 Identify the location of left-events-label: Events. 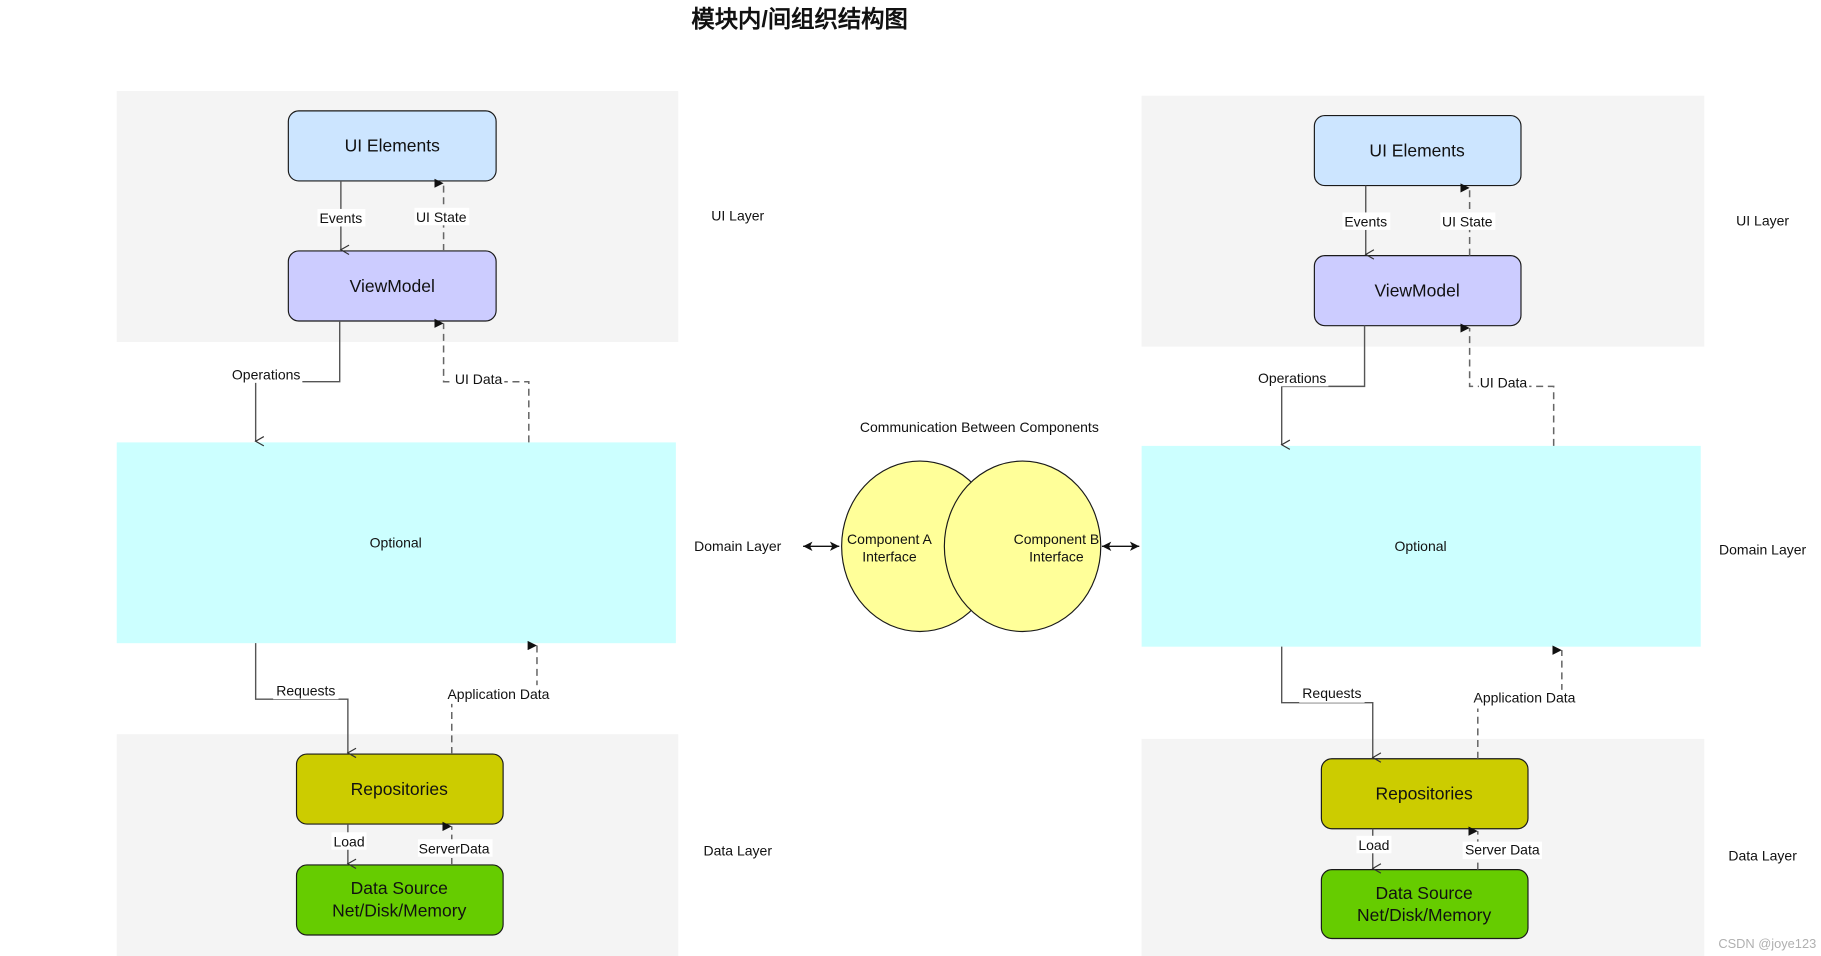
(340, 218).